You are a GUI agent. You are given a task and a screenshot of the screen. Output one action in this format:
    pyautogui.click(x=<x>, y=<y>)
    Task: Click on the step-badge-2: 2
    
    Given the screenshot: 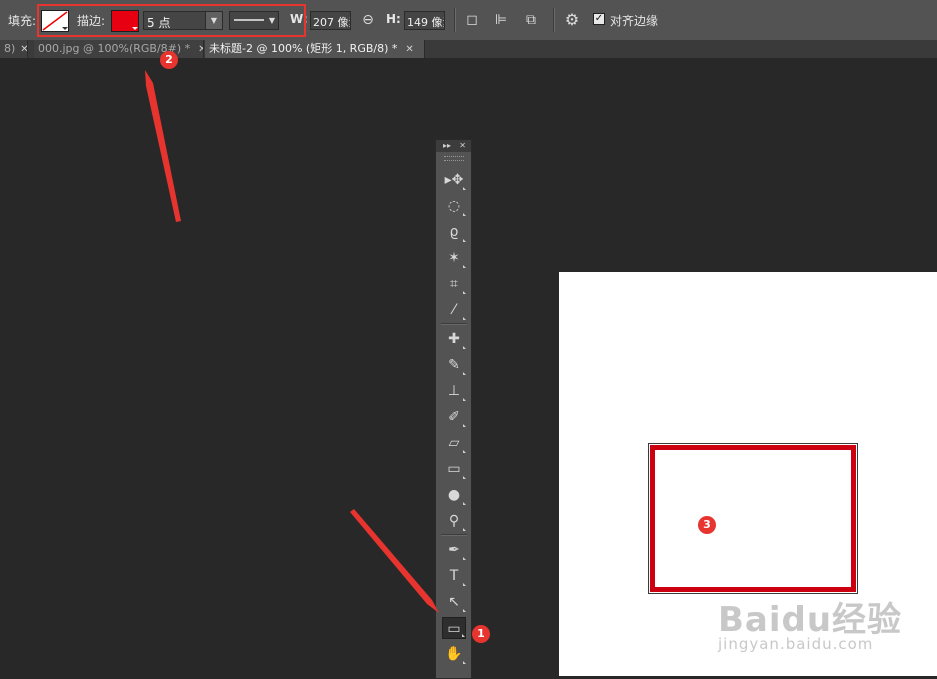 What is the action you would take?
    pyautogui.click(x=169, y=60)
    